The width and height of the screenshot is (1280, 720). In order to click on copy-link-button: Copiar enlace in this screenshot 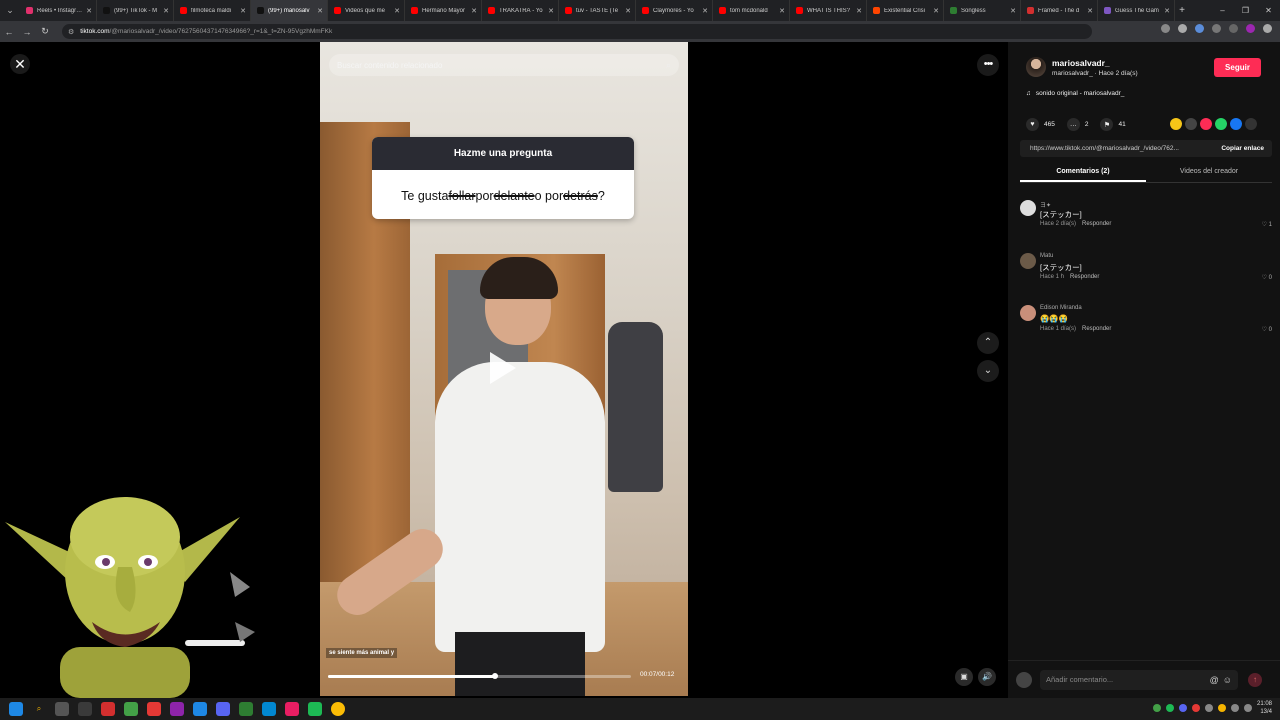, I will do `click(1242, 148)`.